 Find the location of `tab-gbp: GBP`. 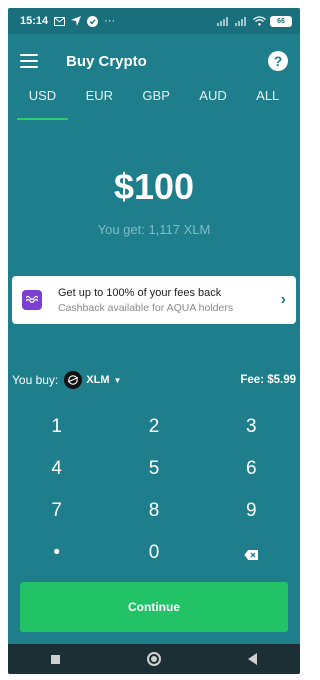

tab-gbp: GBP is located at coordinates (155, 99).